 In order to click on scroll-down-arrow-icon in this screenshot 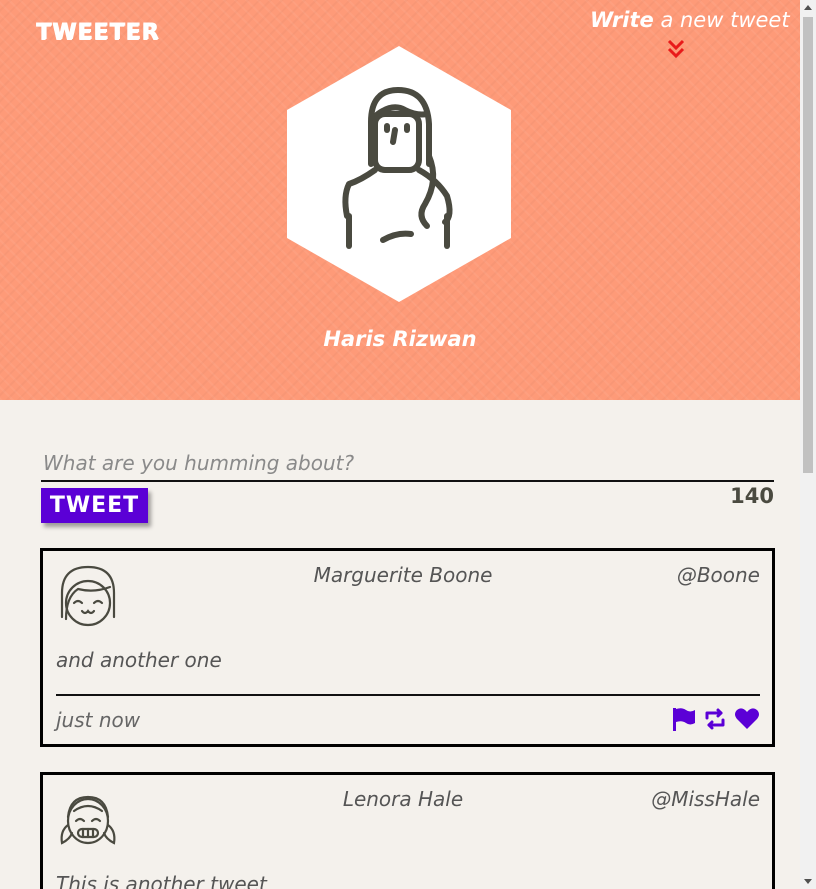, I will do `click(808, 881)`.